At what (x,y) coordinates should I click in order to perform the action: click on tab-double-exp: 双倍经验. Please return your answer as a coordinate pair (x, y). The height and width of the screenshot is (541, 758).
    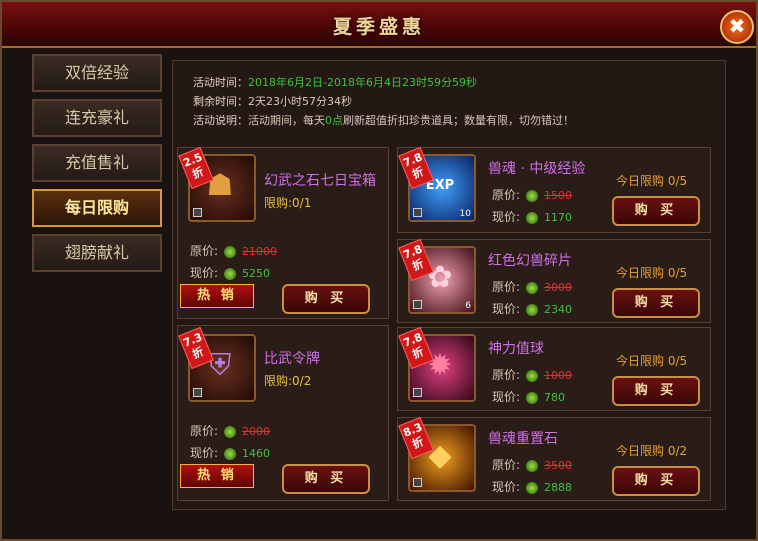
    Looking at the image, I should click on (97, 73).